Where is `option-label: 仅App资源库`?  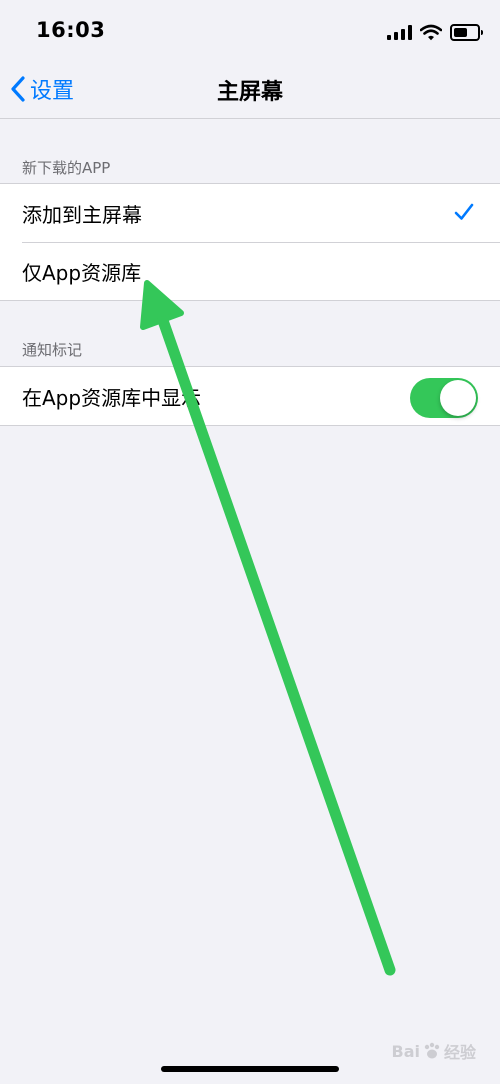
option-label: 仅App资源库 is located at coordinates (82, 272).